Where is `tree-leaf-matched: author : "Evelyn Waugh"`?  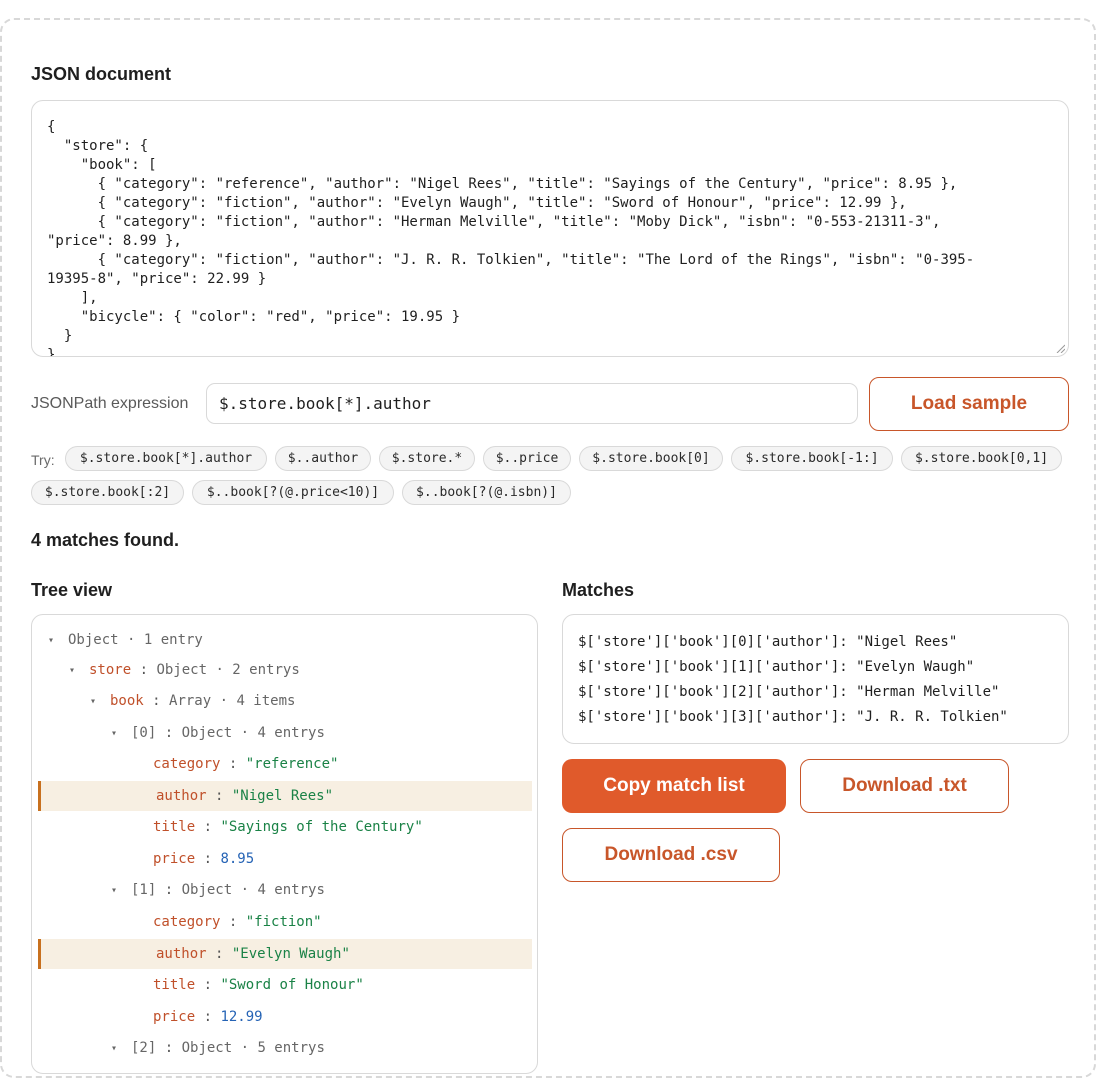 tree-leaf-matched: author : "Evelyn Waugh" is located at coordinates (285, 954).